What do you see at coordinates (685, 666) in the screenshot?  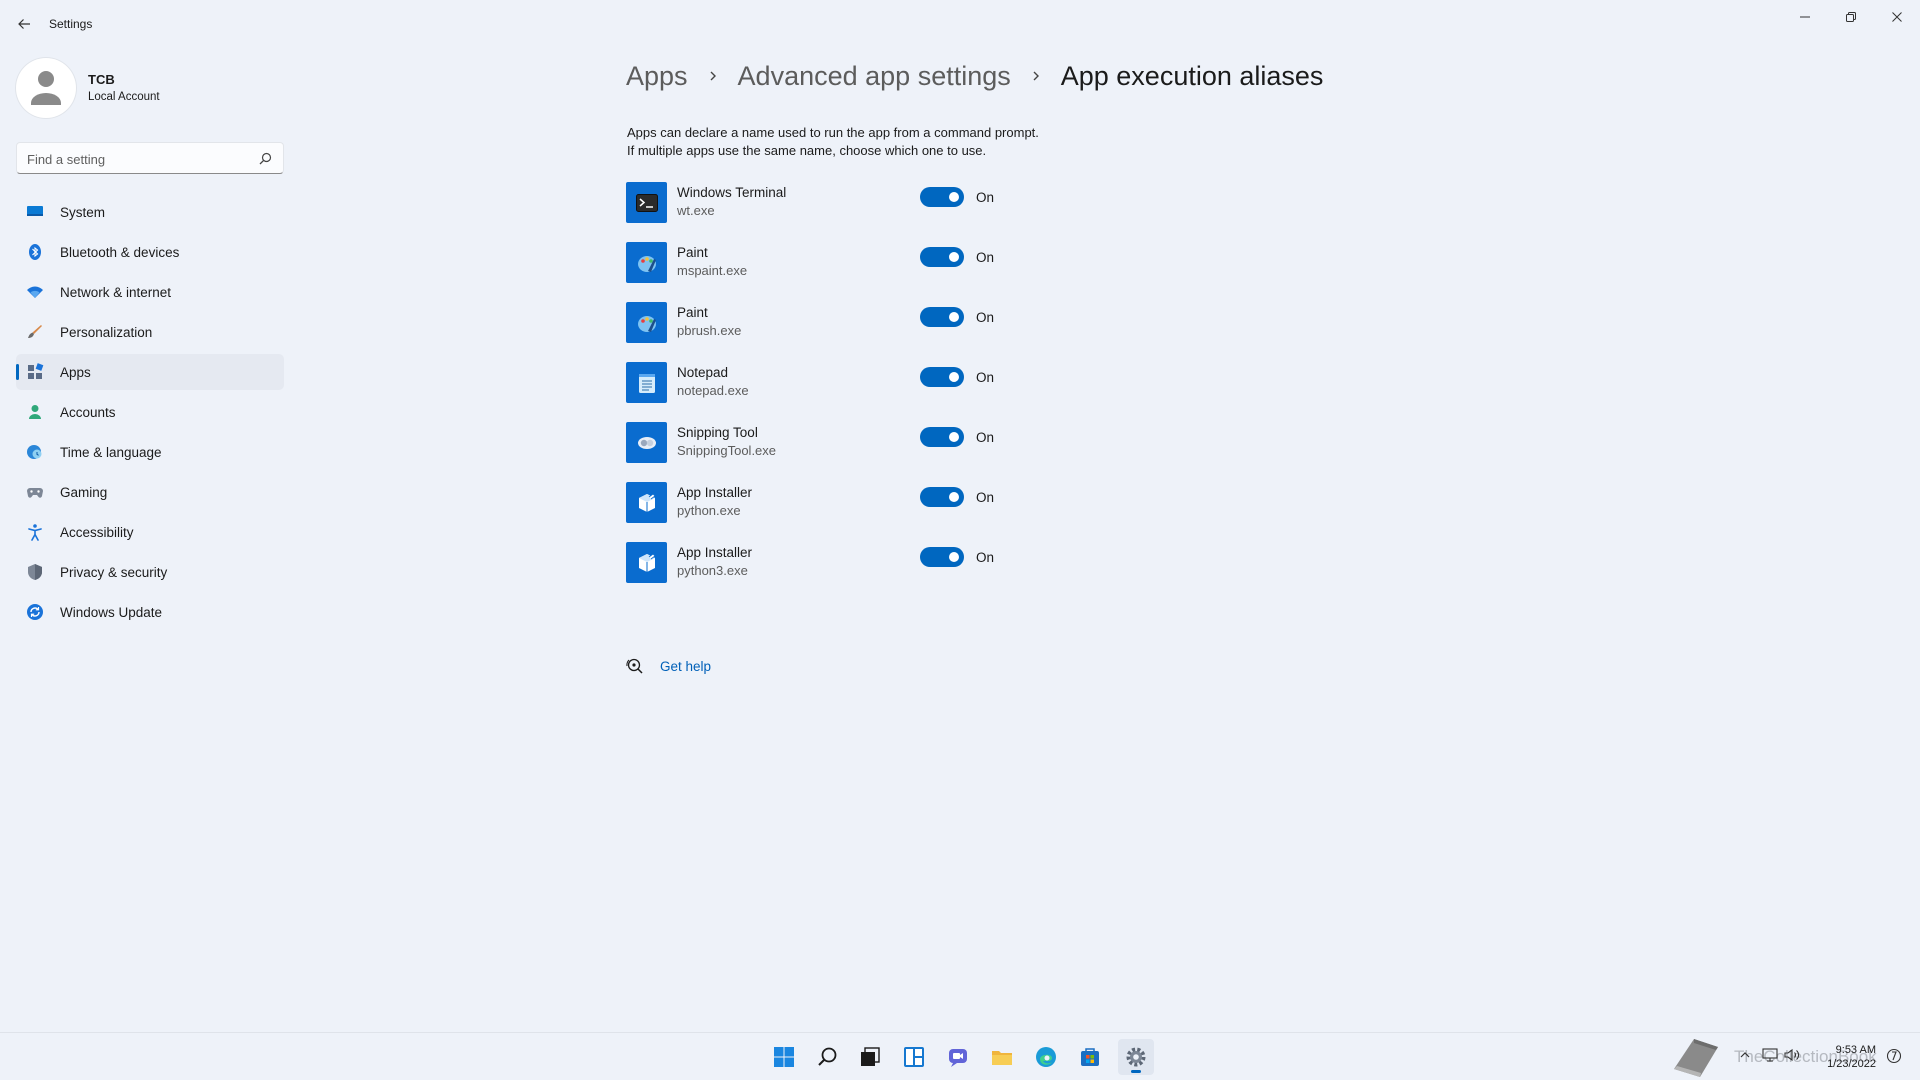 I see `get-help-link: Get help` at bounding box center [685, 666].